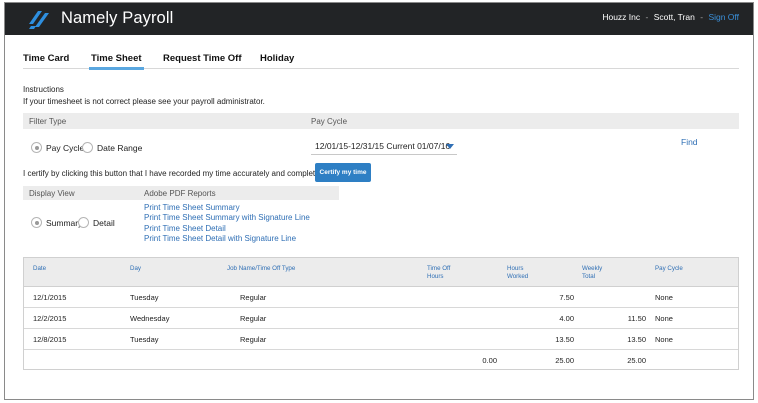 This screenshot has width=758, height=403. What do you see at coordinates (381, 297) in the screenshot?
I see `table-row: 12/1/2015 Tuesday Regular 7.50 None` at bounding box center [381, 297].